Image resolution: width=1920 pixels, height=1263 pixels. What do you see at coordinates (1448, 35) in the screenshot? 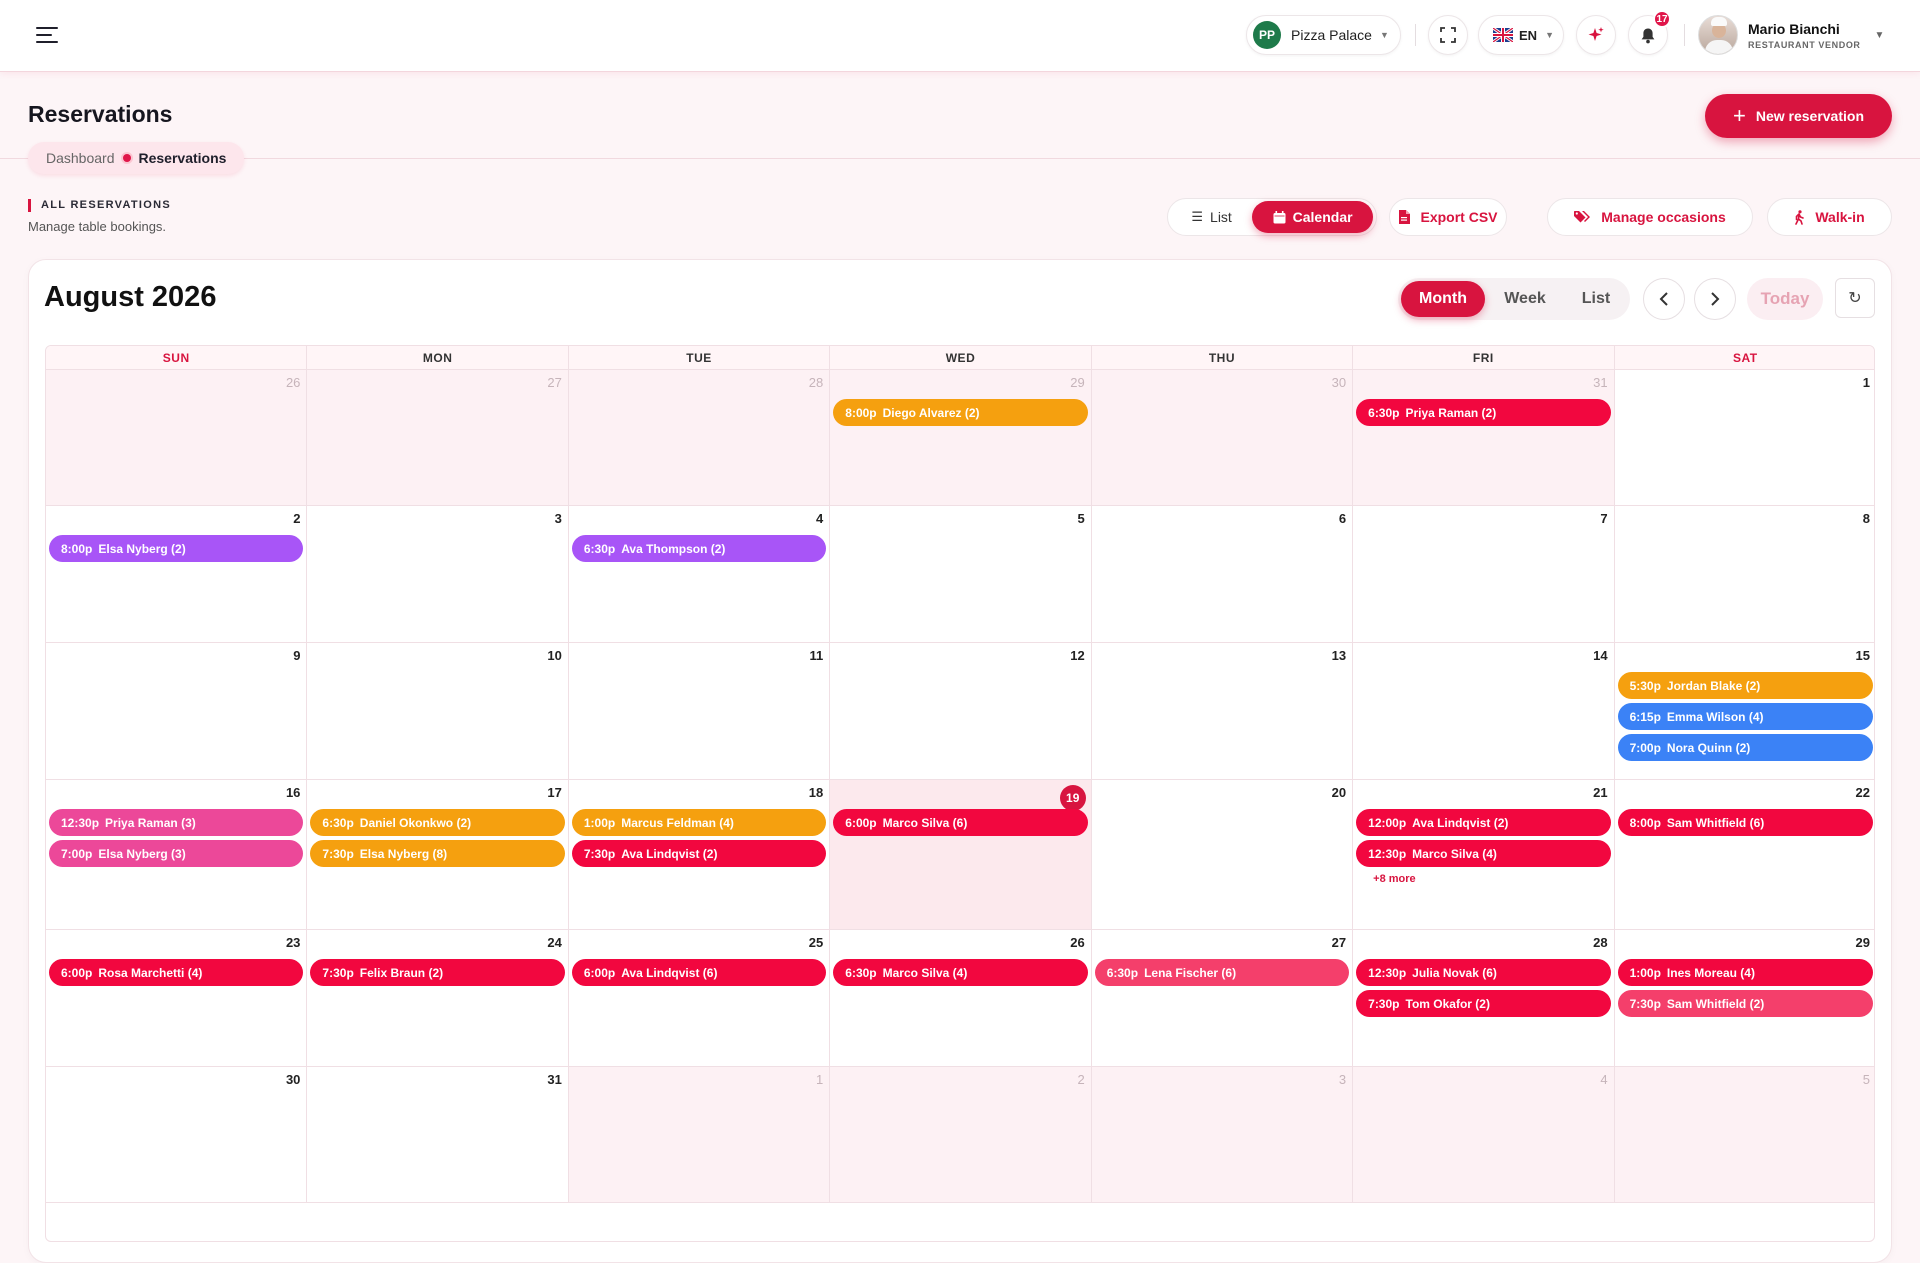
I see `fullscreen-button` at bounding box center [1448, 35].